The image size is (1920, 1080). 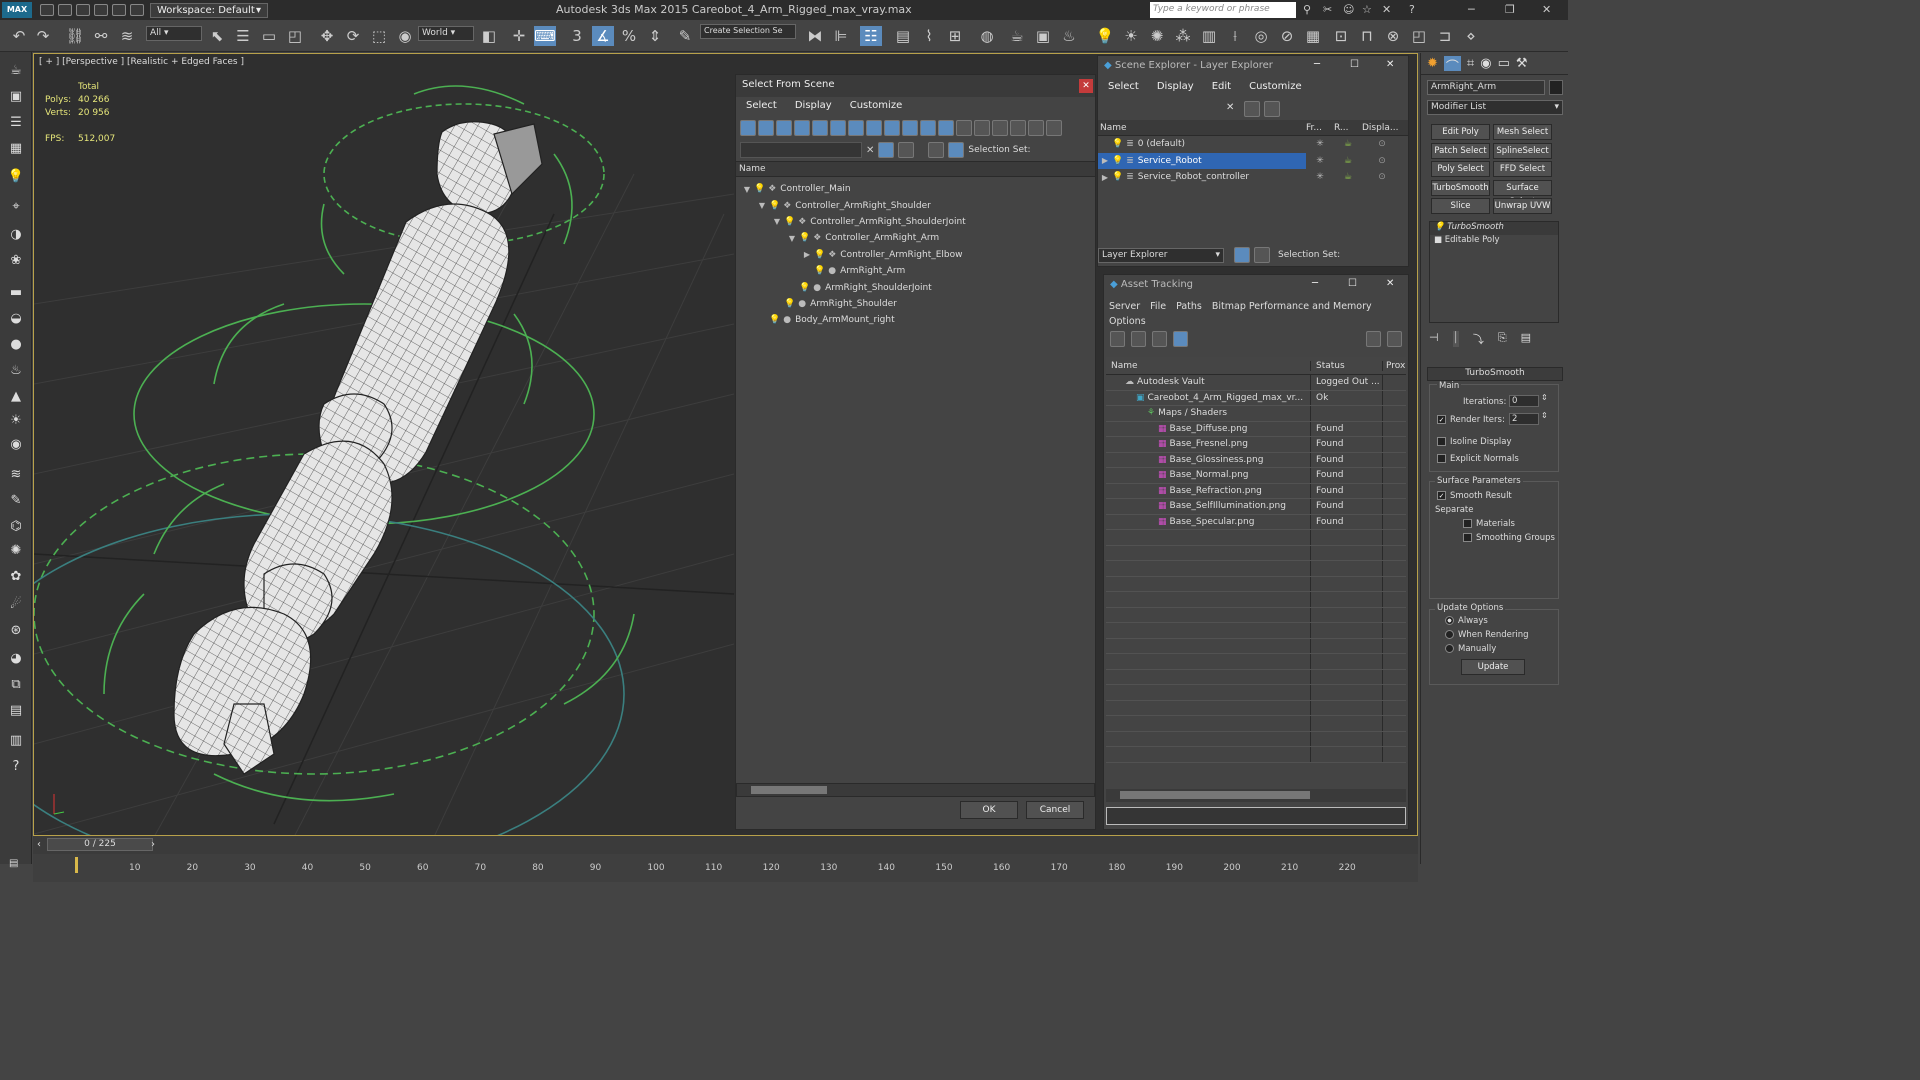 What do you see at coordinates (1253, 177) in the screenshot?
I see `layer-row: ▶ 💡 ≣ Service_Robot_controller ✳ ☕ ⊙` at bounding box center [1253, 177].